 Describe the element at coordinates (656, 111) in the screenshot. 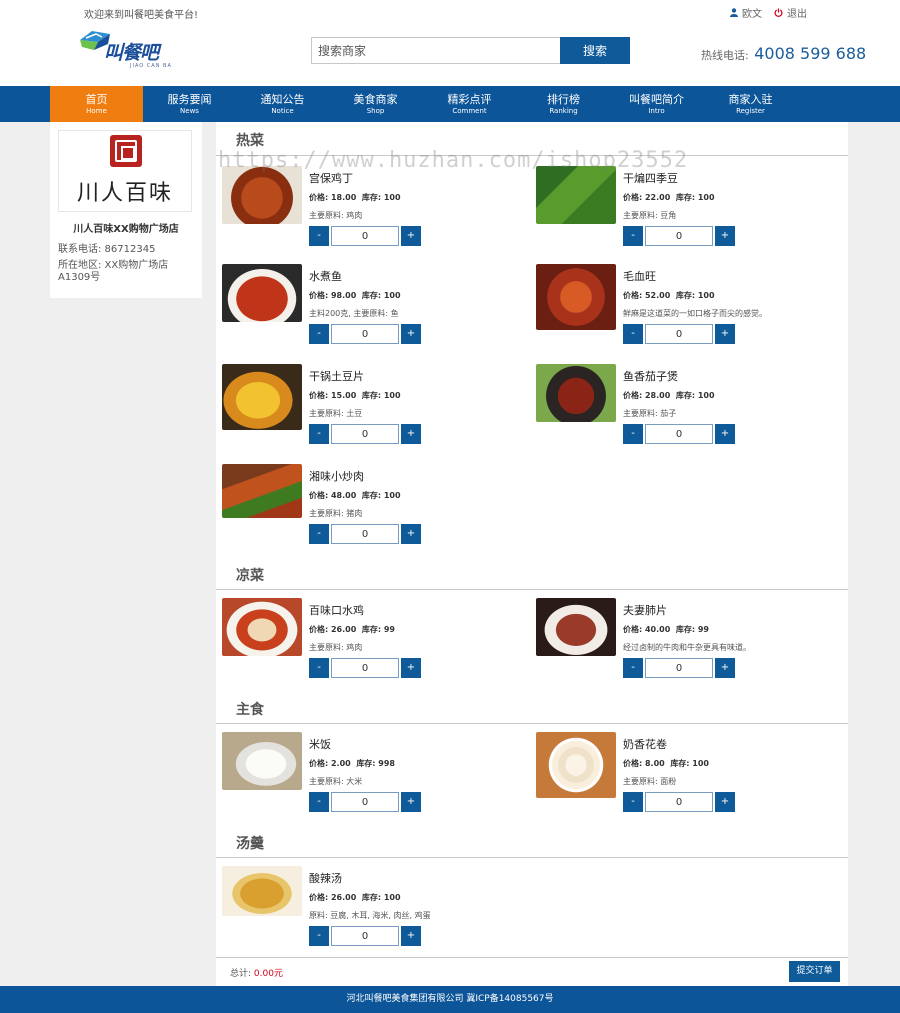

I see `nav-sublabel: Intro` at that location.